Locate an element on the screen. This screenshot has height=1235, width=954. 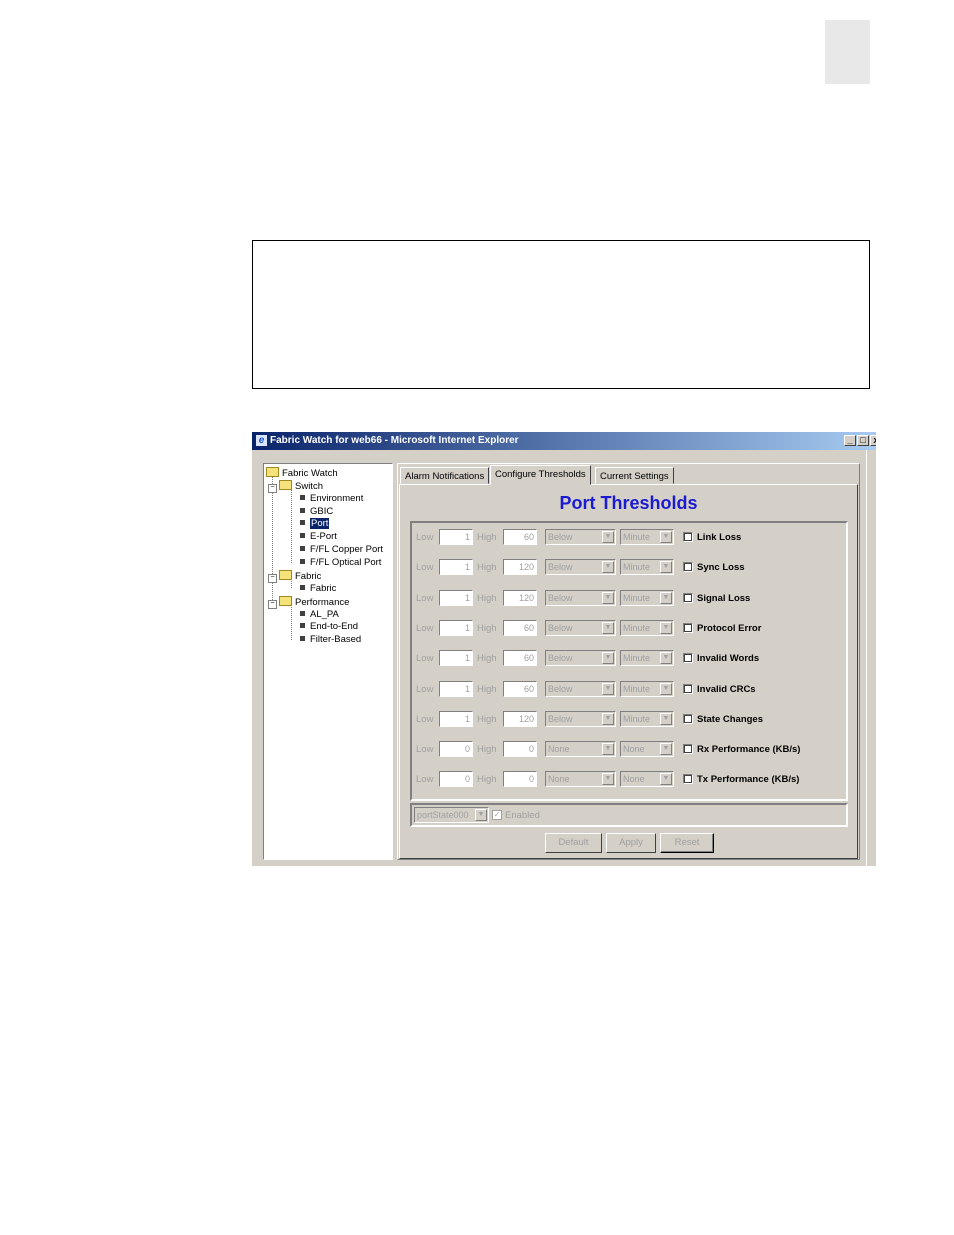
tree-item-al-pa: AL_PA is located at coordinates (319, 614).